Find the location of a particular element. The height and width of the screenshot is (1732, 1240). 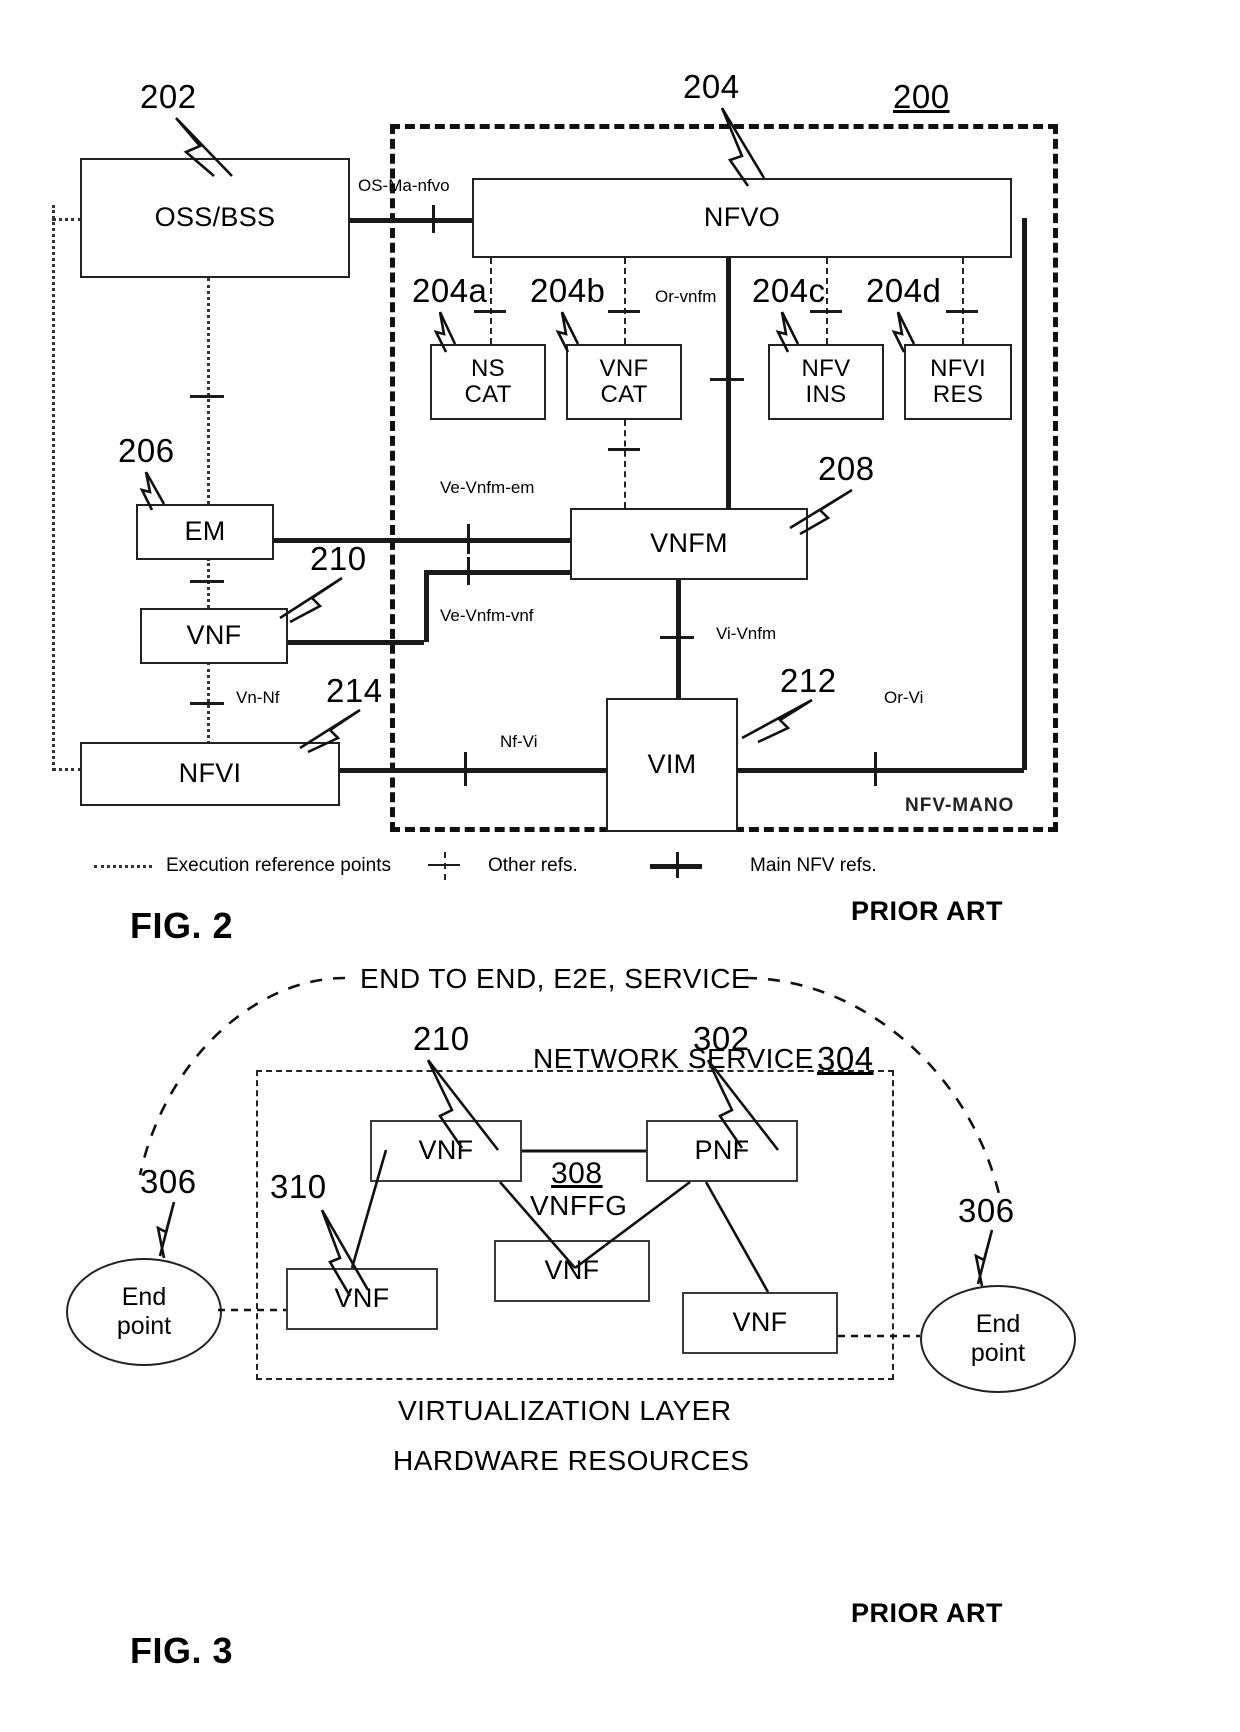

tick-vnf-cat-vnfm is located at coordinates (624, 449).